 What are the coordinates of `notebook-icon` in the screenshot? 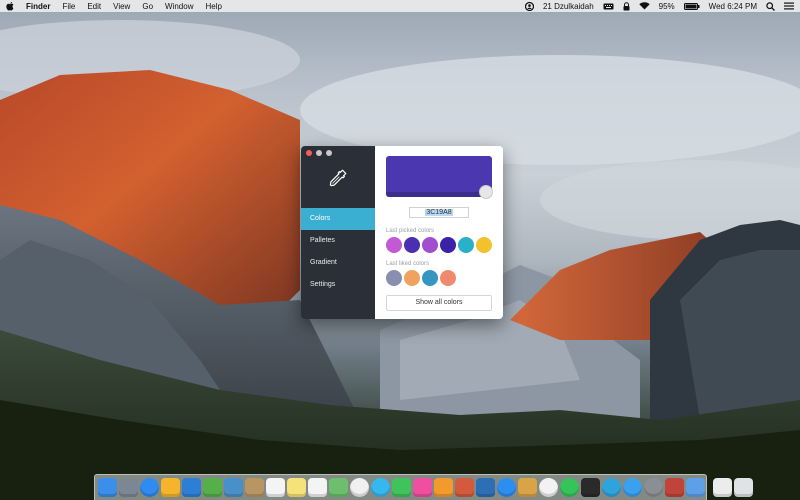 It's located at (254, 487).